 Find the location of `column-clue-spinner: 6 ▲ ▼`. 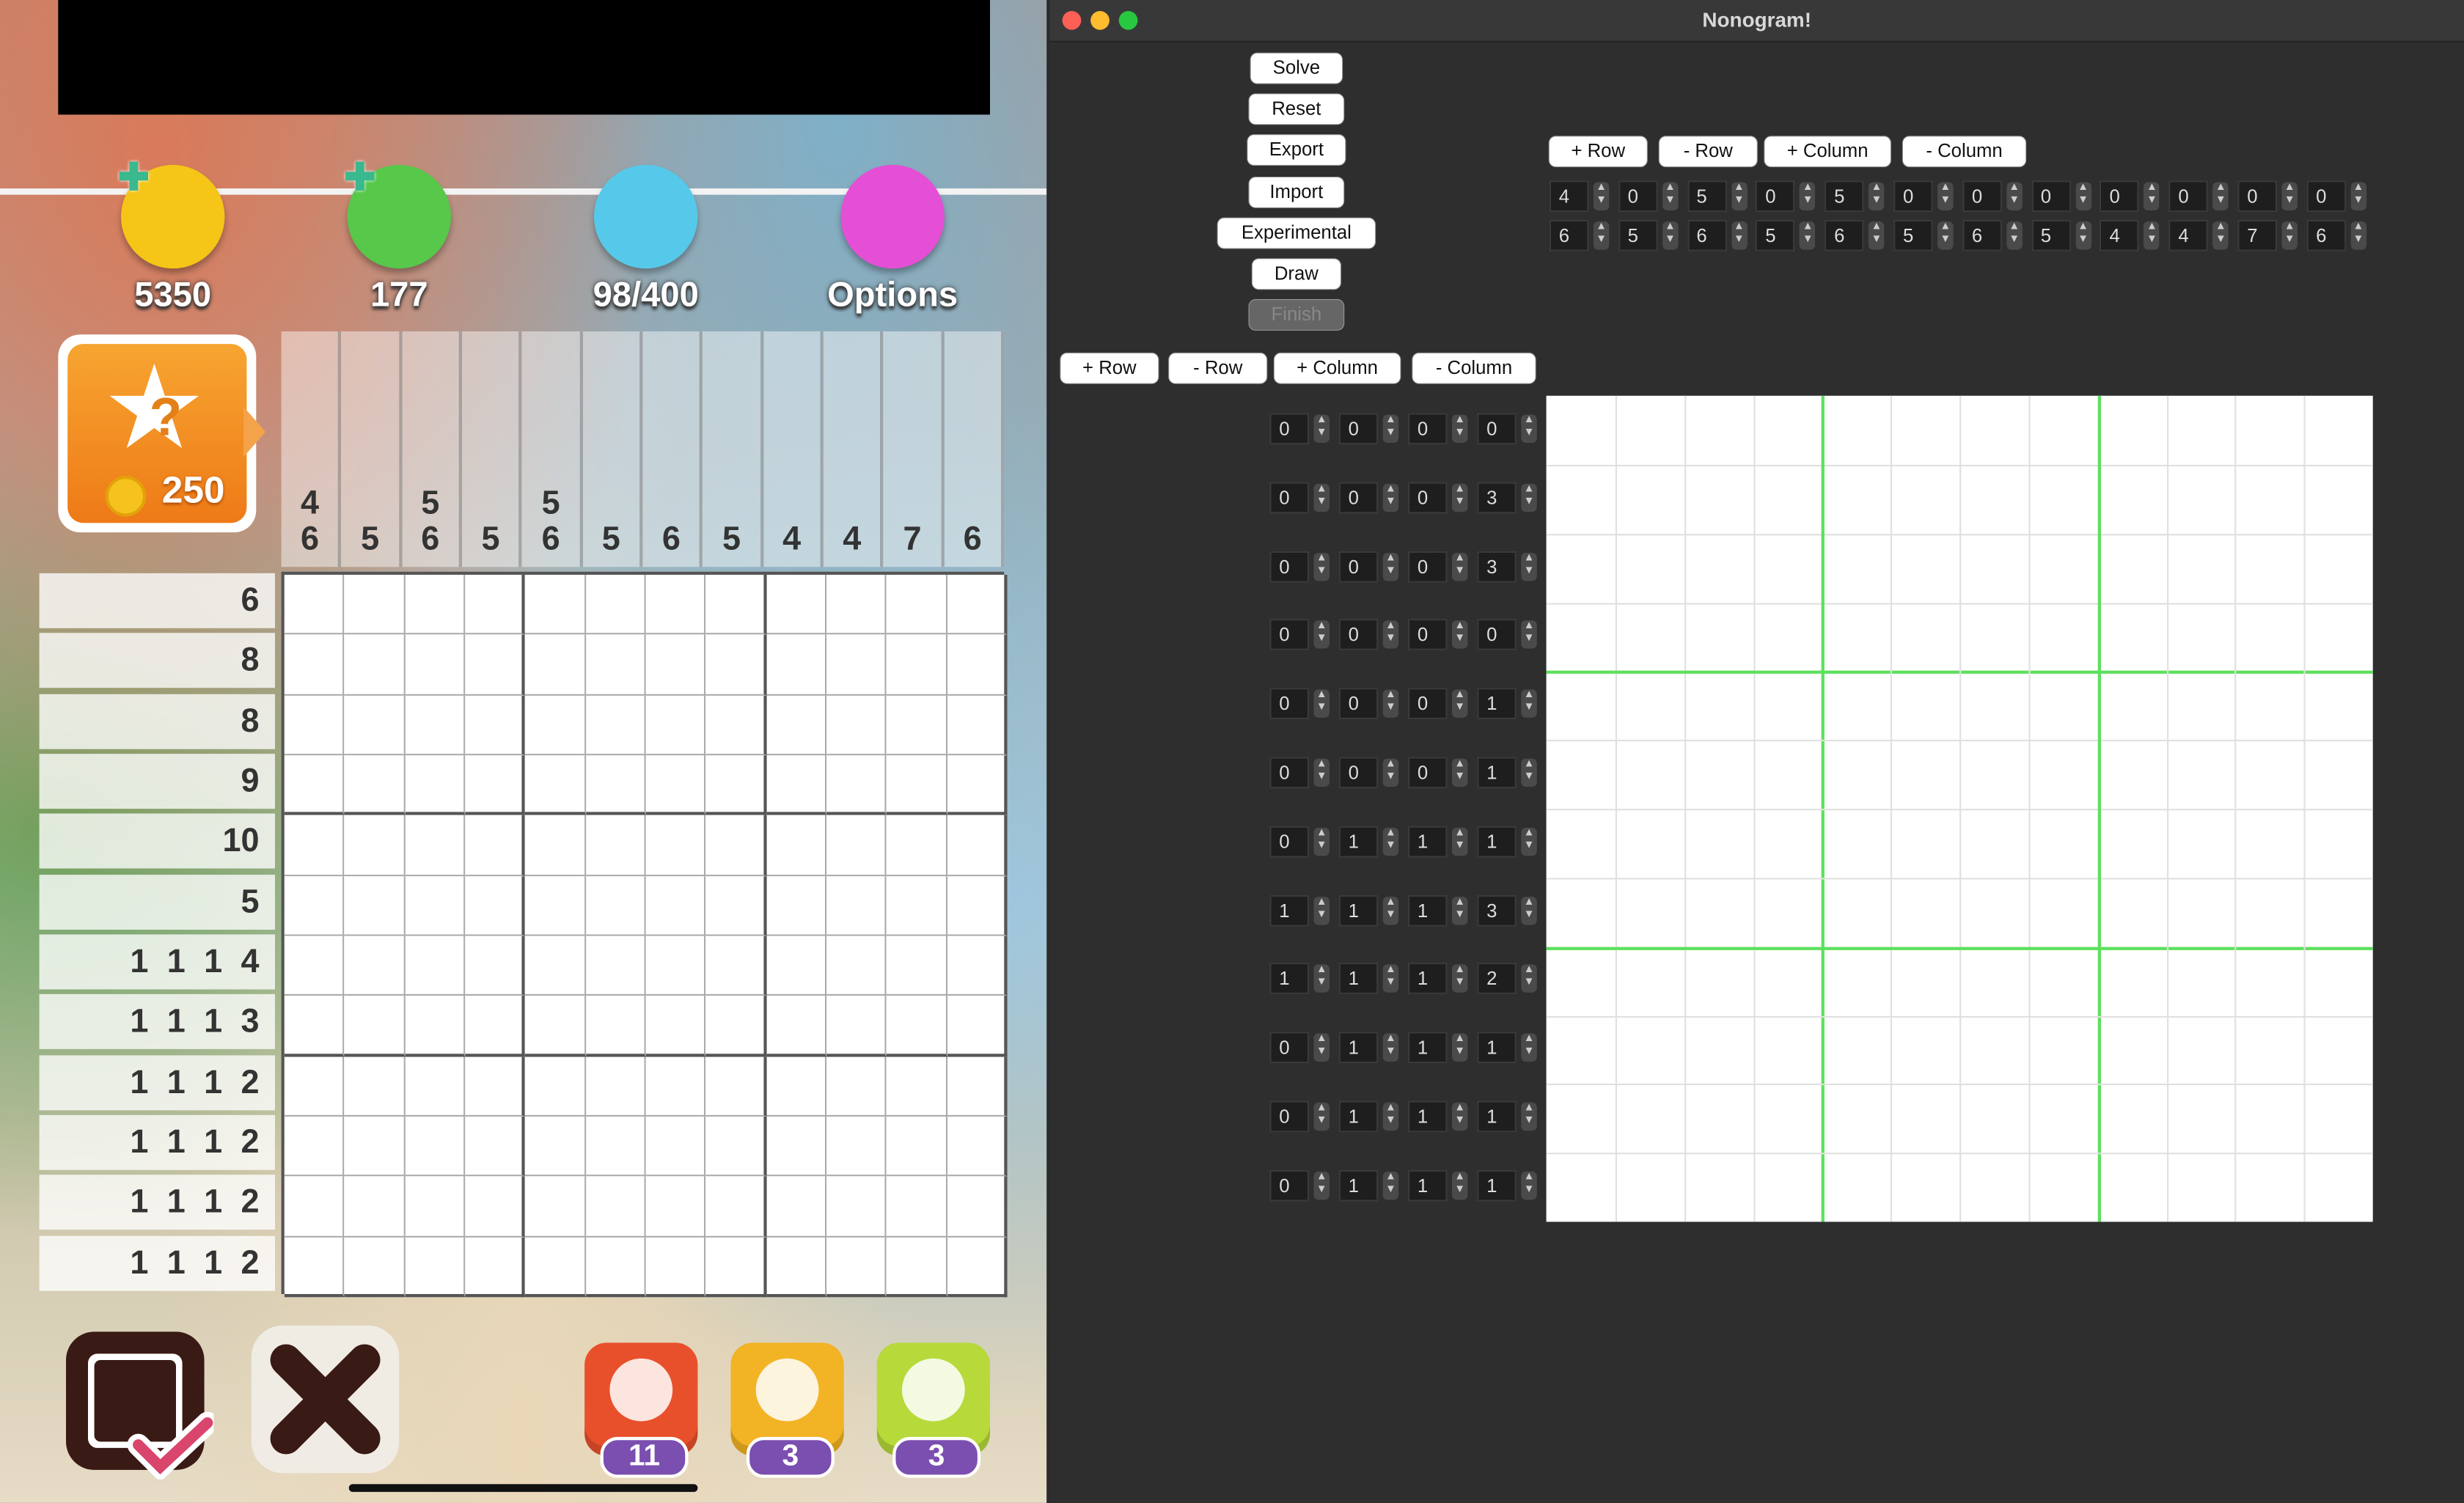

column-clue-spinner: 6 ▲ ▼ is located at coordinates (1856, 235).